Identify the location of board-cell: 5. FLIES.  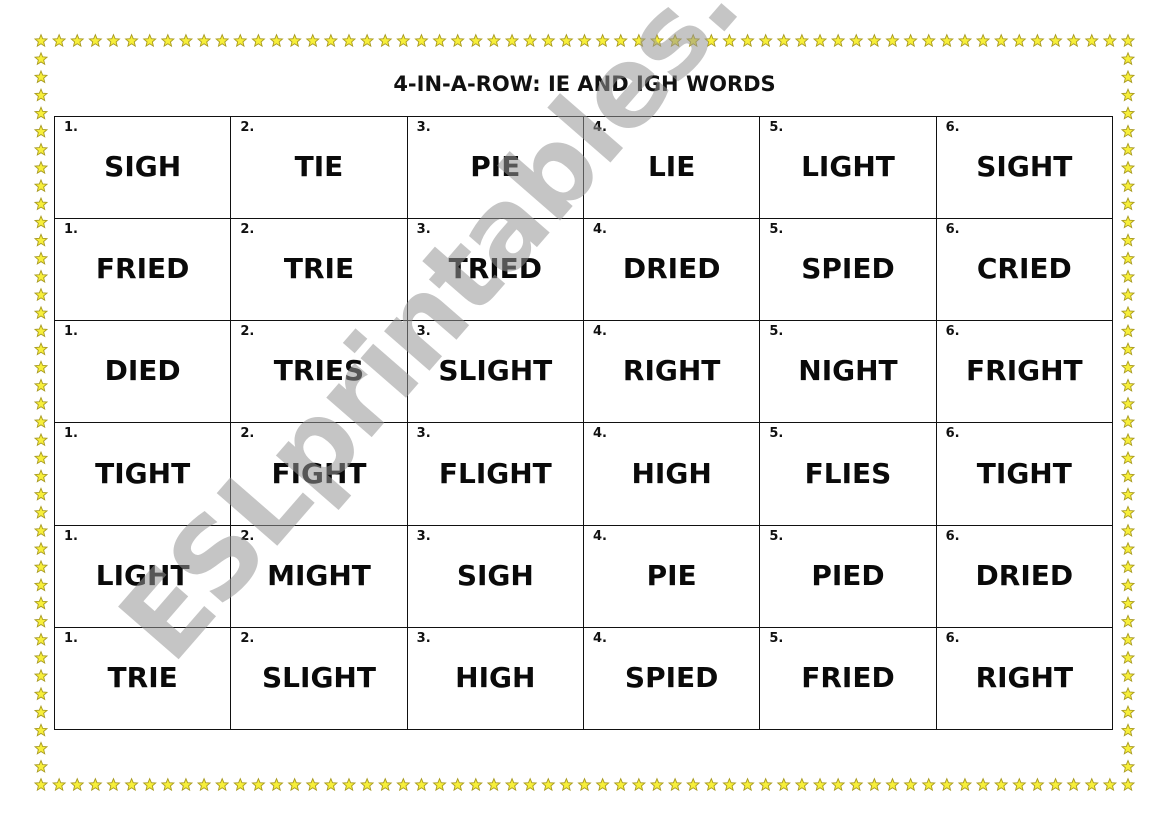
(848, 474).